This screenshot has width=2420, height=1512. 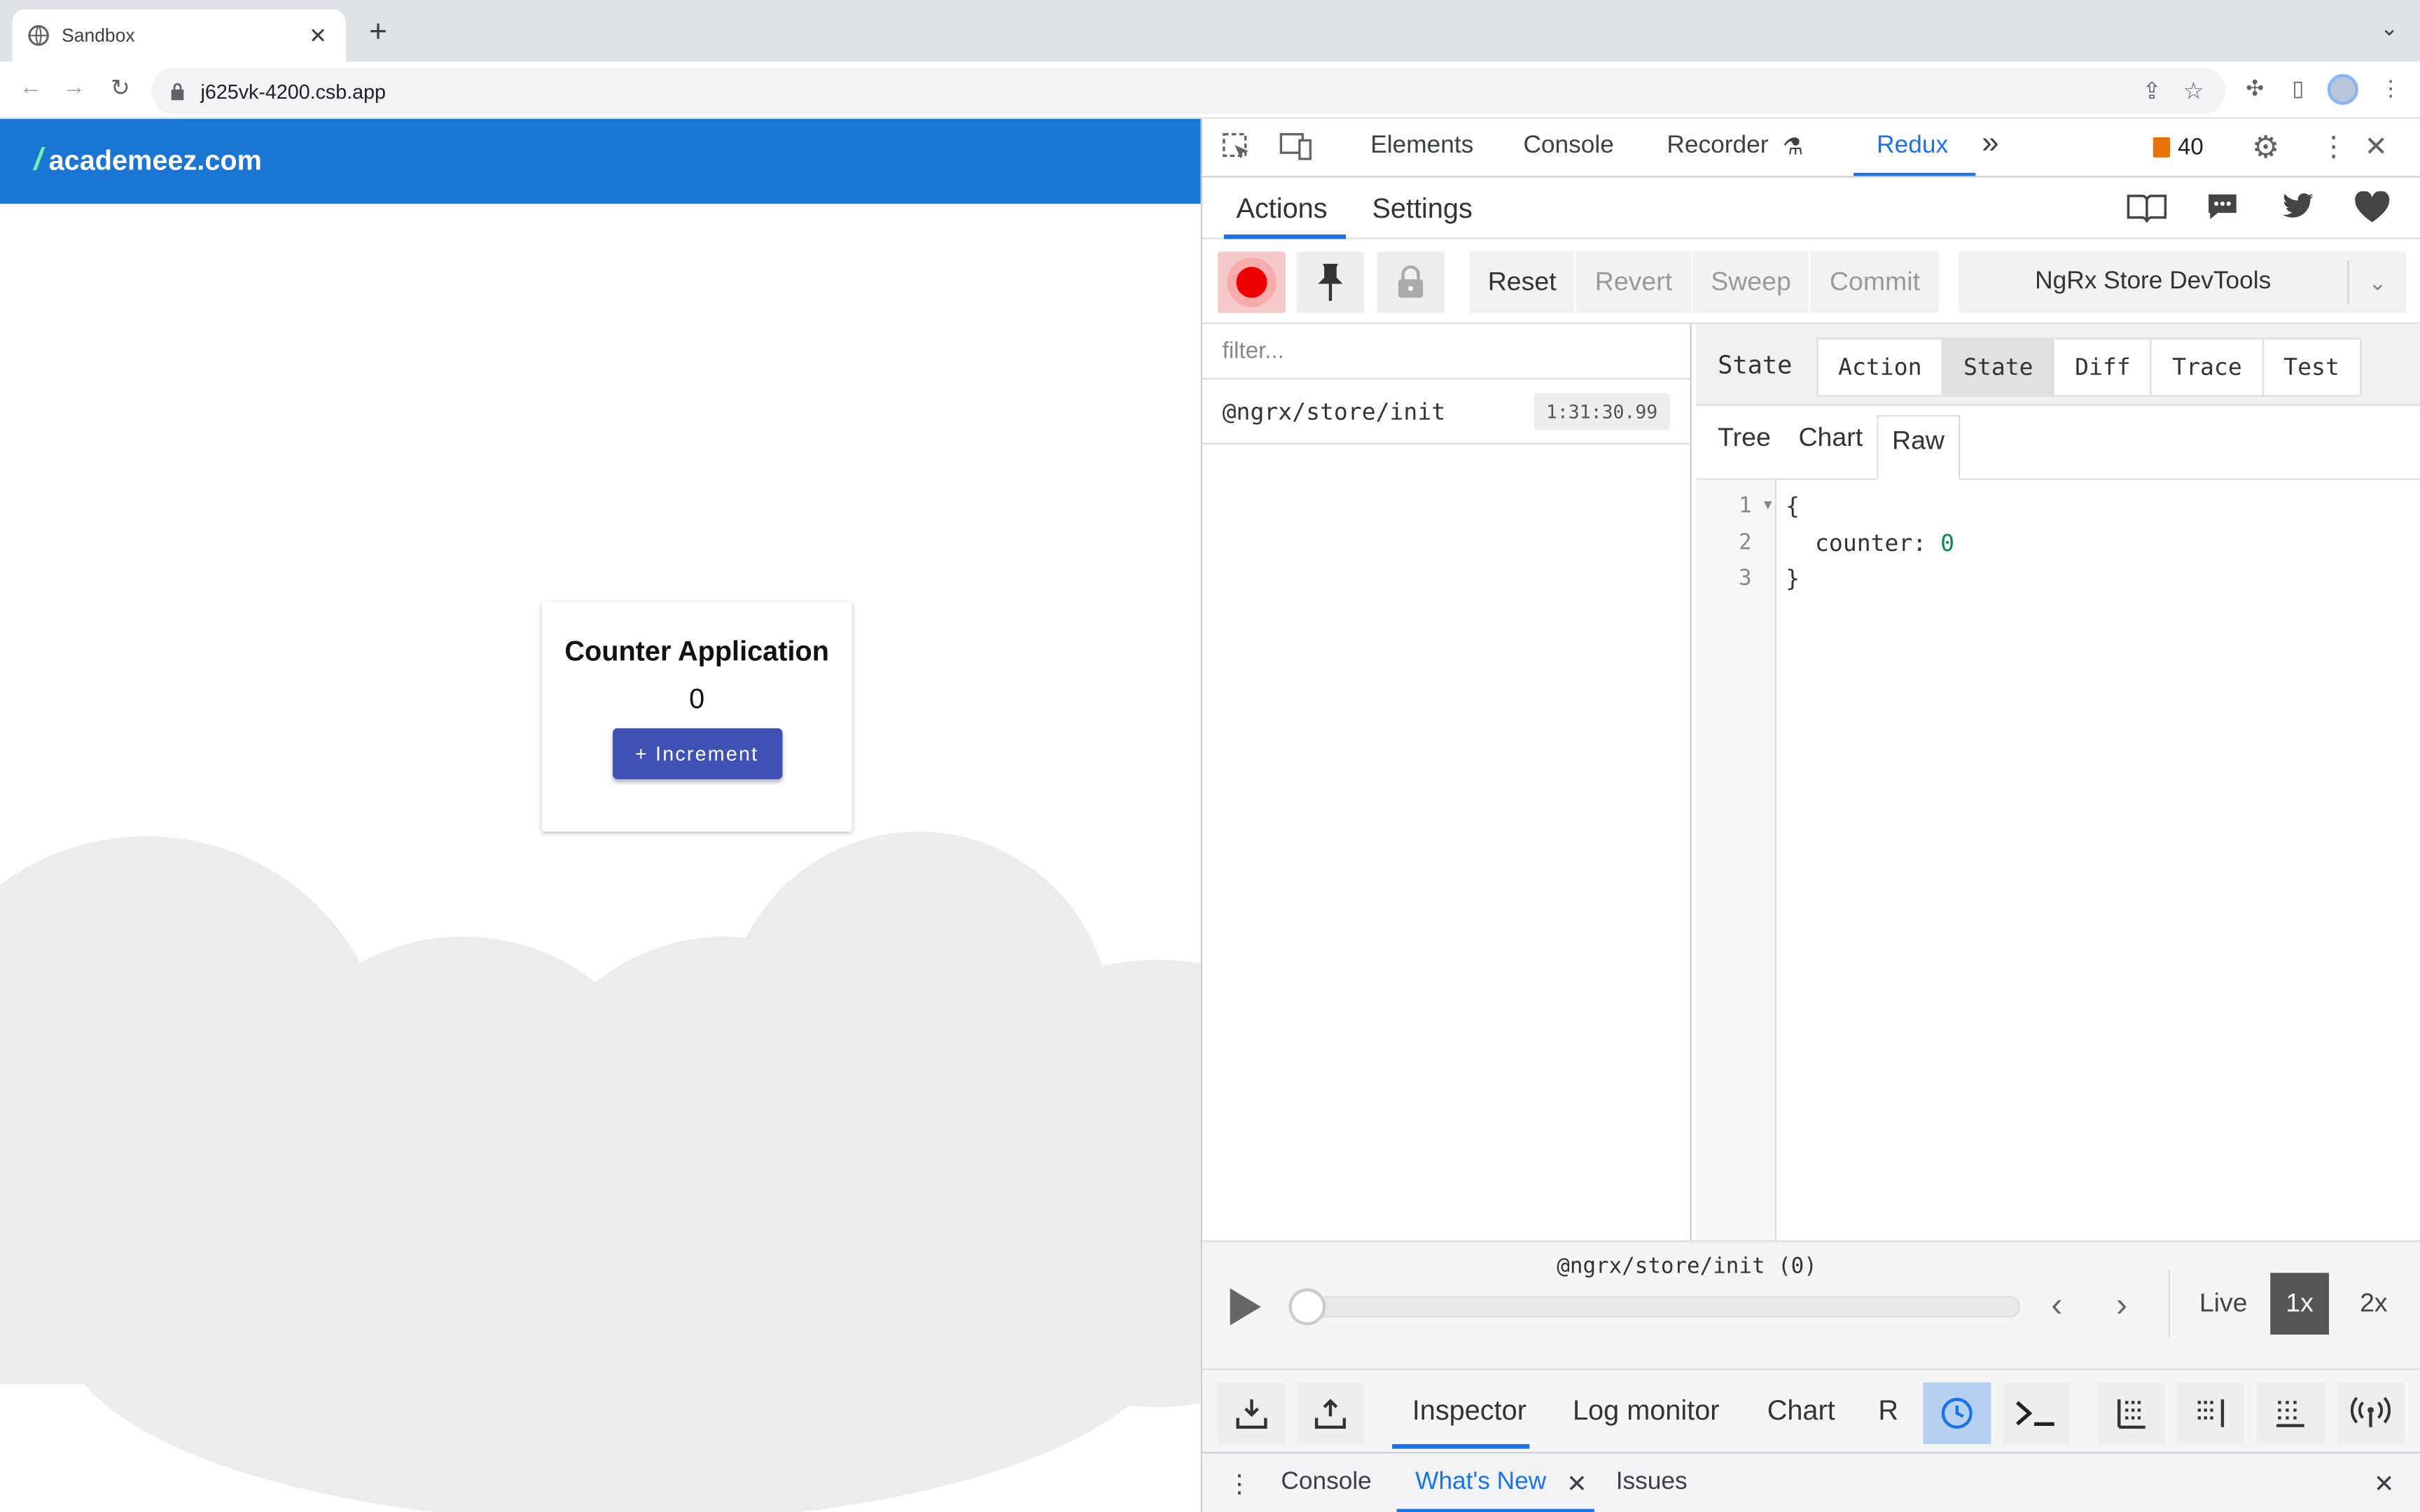 I want to click on lock-button, so click(x=1411, y=282).